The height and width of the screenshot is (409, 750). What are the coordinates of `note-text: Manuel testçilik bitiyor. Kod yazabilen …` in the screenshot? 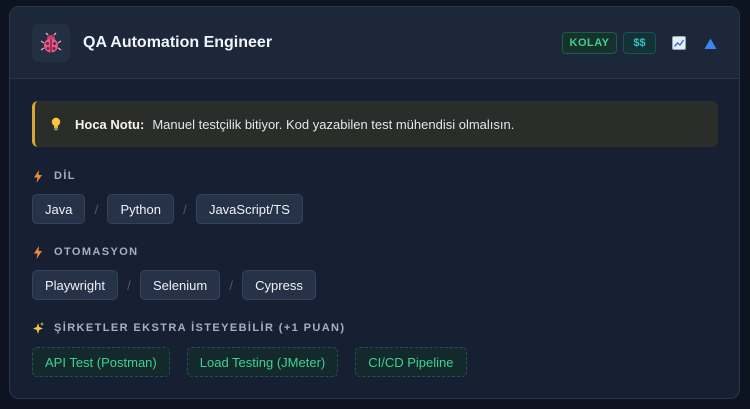 It's located at (333, 124).